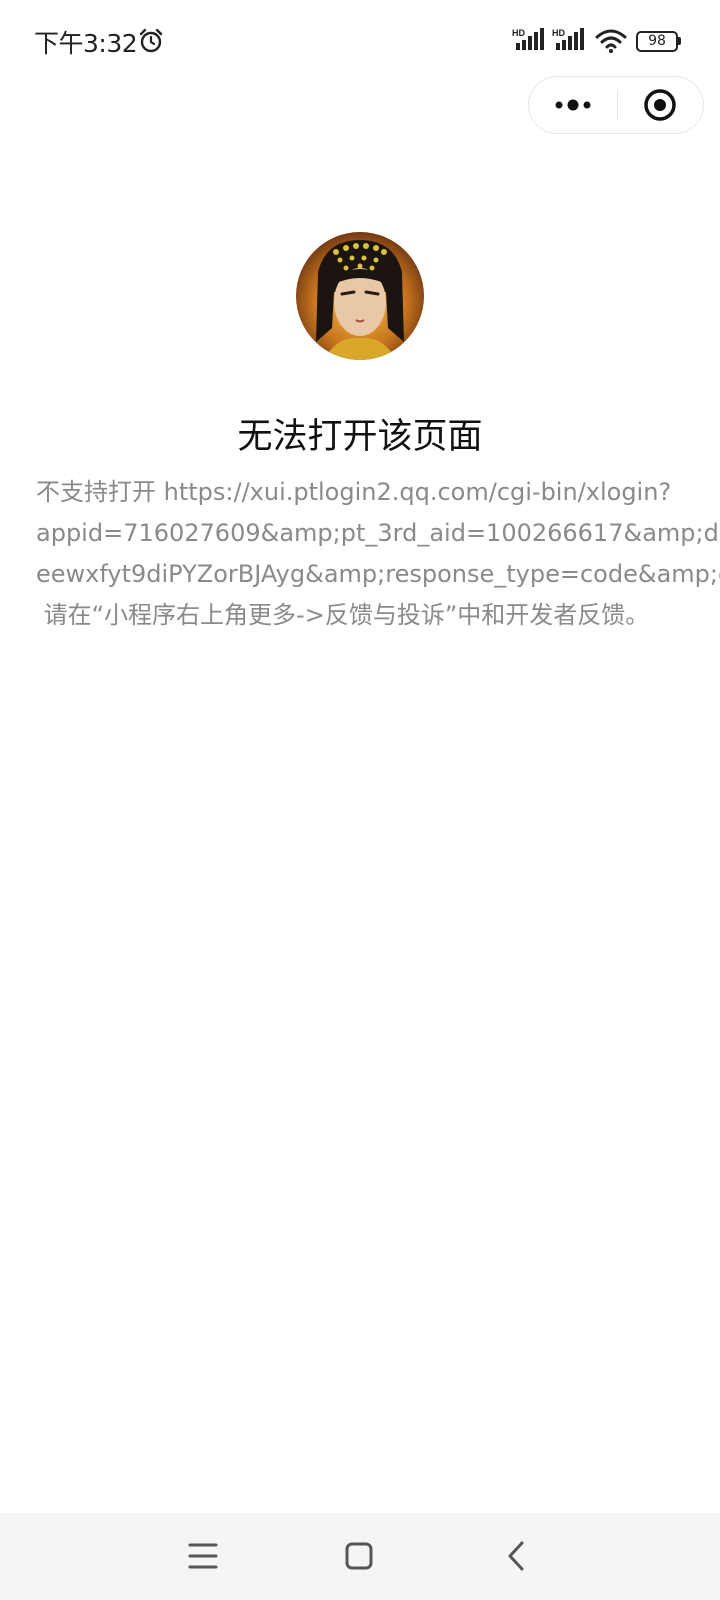  Describe the element at coordinates (679, 41) in the screenshot. I see `battery-cap` at that location.